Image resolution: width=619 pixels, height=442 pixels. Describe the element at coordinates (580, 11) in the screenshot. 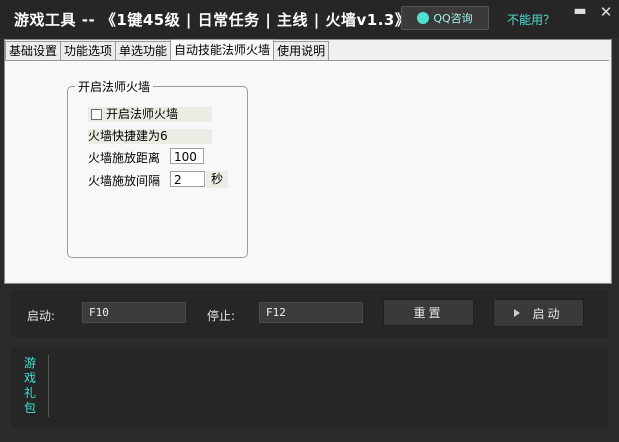

I see `minimize-icon: ▬` at that location.